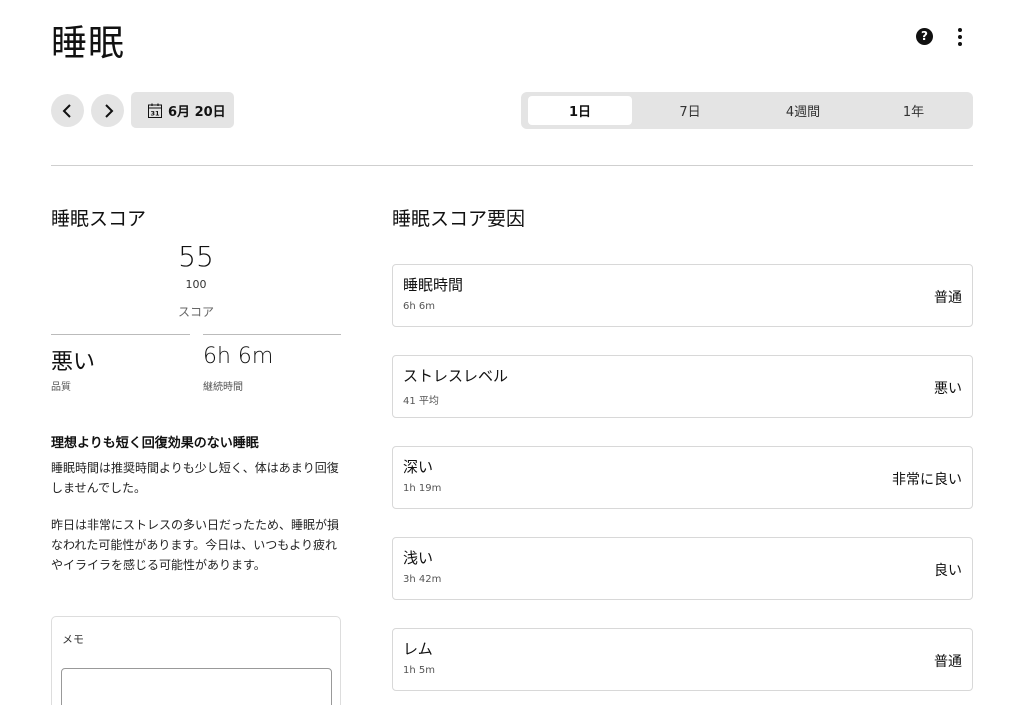 This screenshot has height=705, width=1024. Describe the element at coordinates (155, 113) in the screenshot. I see `svg-text: 31` at that location.